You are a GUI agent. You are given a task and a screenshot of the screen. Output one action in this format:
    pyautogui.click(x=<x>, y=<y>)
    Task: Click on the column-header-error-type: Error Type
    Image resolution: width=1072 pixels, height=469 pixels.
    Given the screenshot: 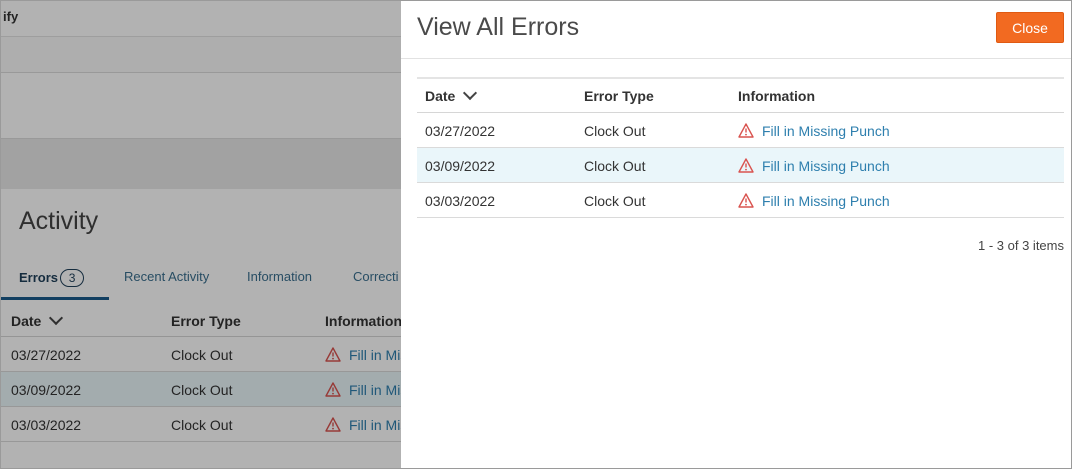 What is the action you would take?
    pyautogui.click(x=619, y=96)
    